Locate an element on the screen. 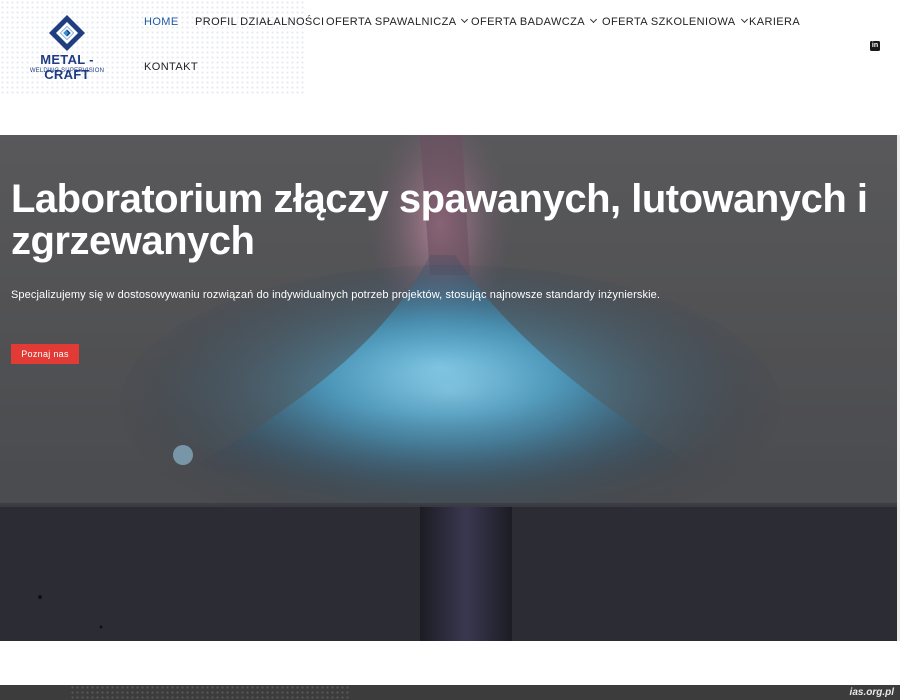 The height and width of the screenshot is (700, 900). nav-kariera-label: KARIERA is located at coordinates (775, 22).